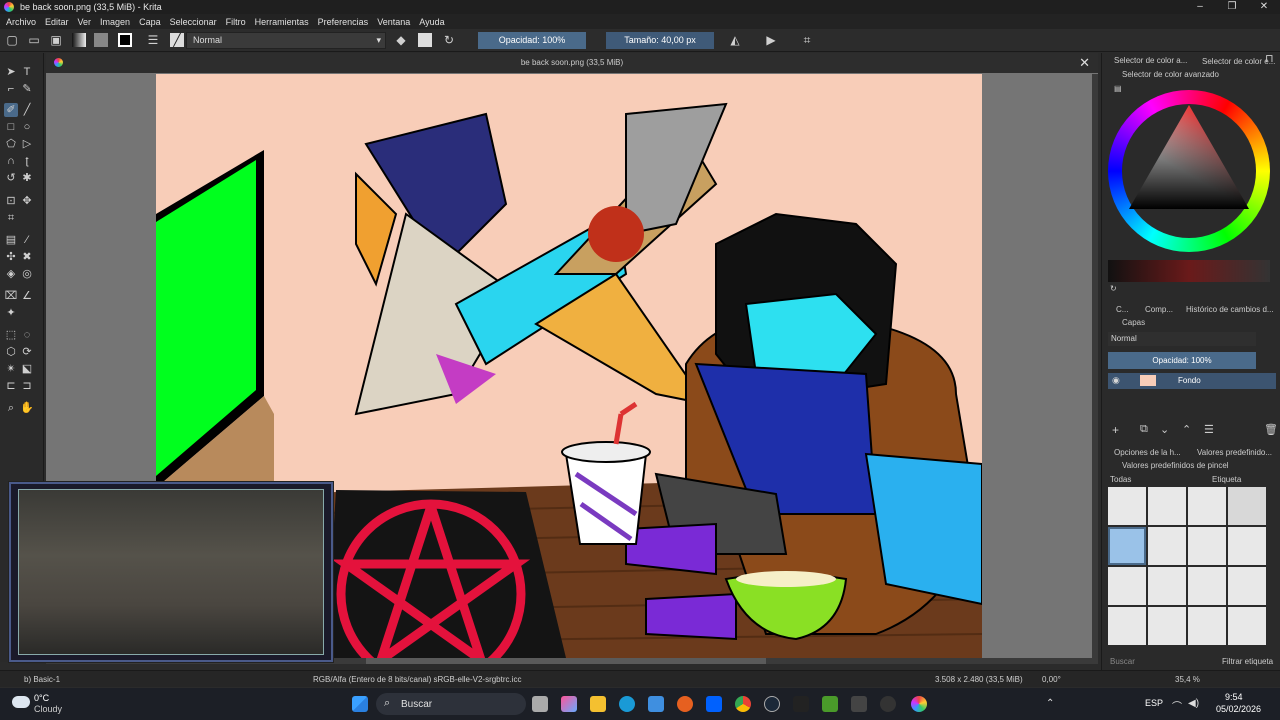  Describe the element at coordinates (85, 22) in the screenshot. I see `menu-ver: Ver` at that location.